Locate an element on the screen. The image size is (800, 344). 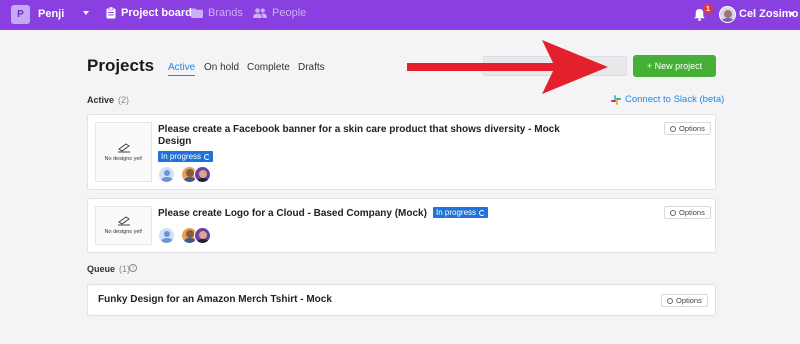
queue-section-header: Queue (1) is located at coordinates (108, 269).